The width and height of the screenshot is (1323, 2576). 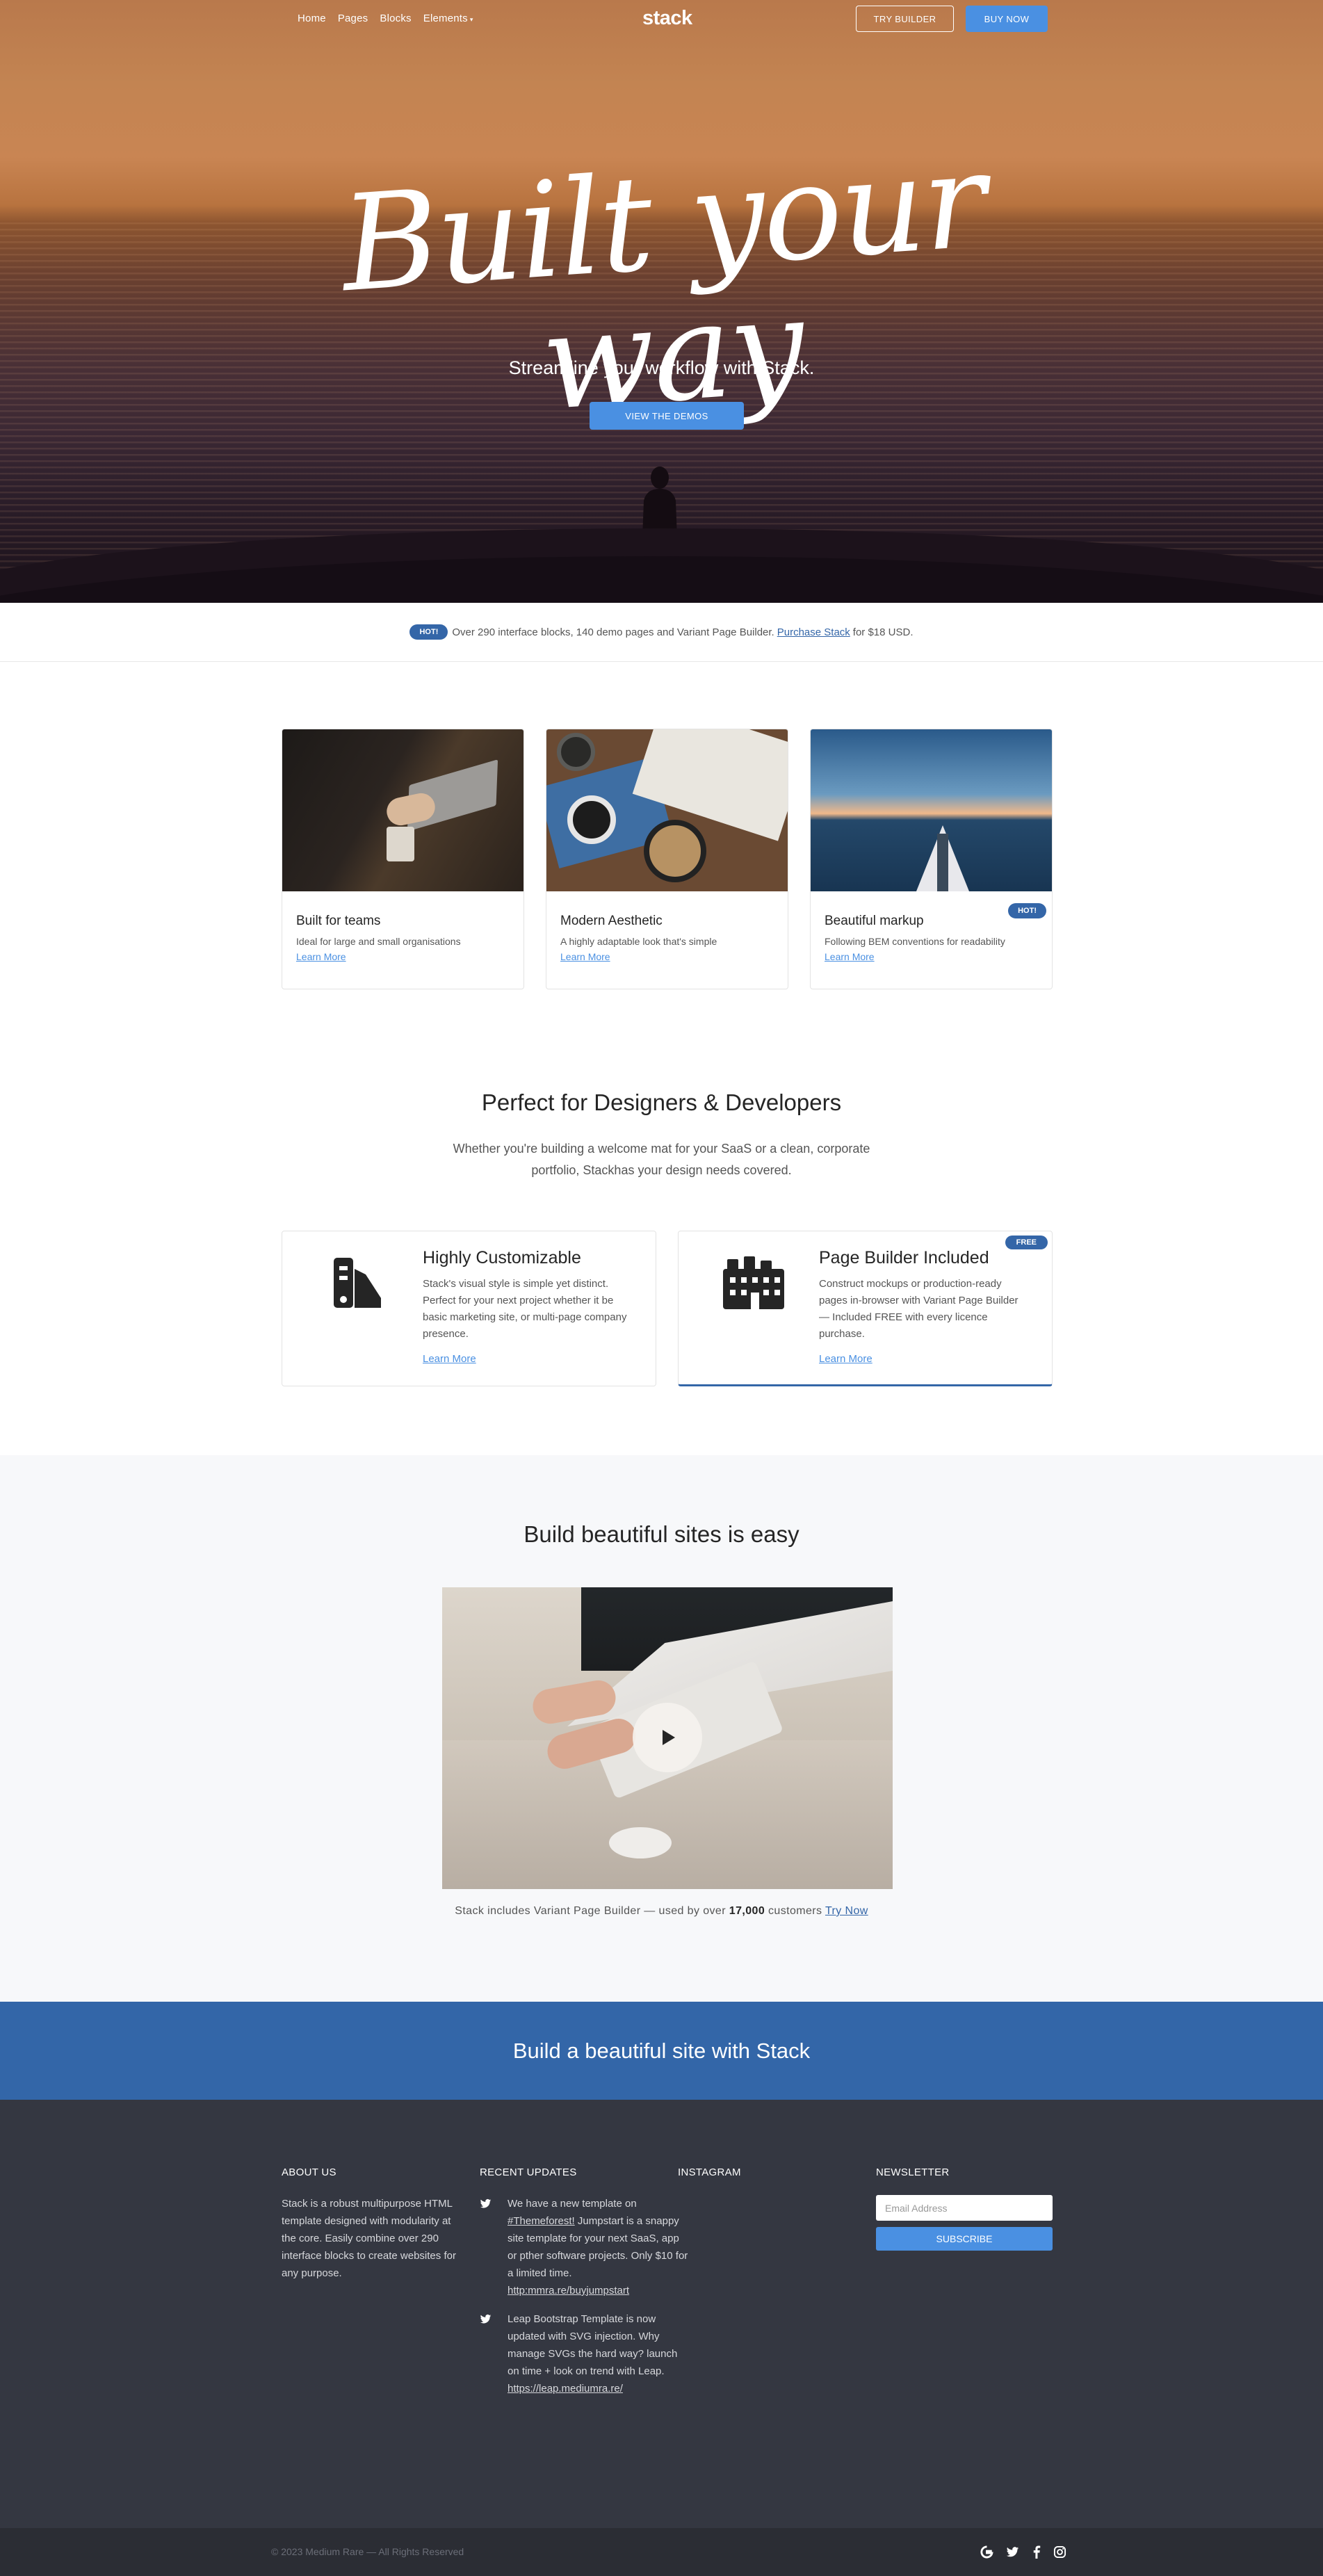 I want to click on card-text: Ideal for large and small organisations, so click(x=378, y=941).